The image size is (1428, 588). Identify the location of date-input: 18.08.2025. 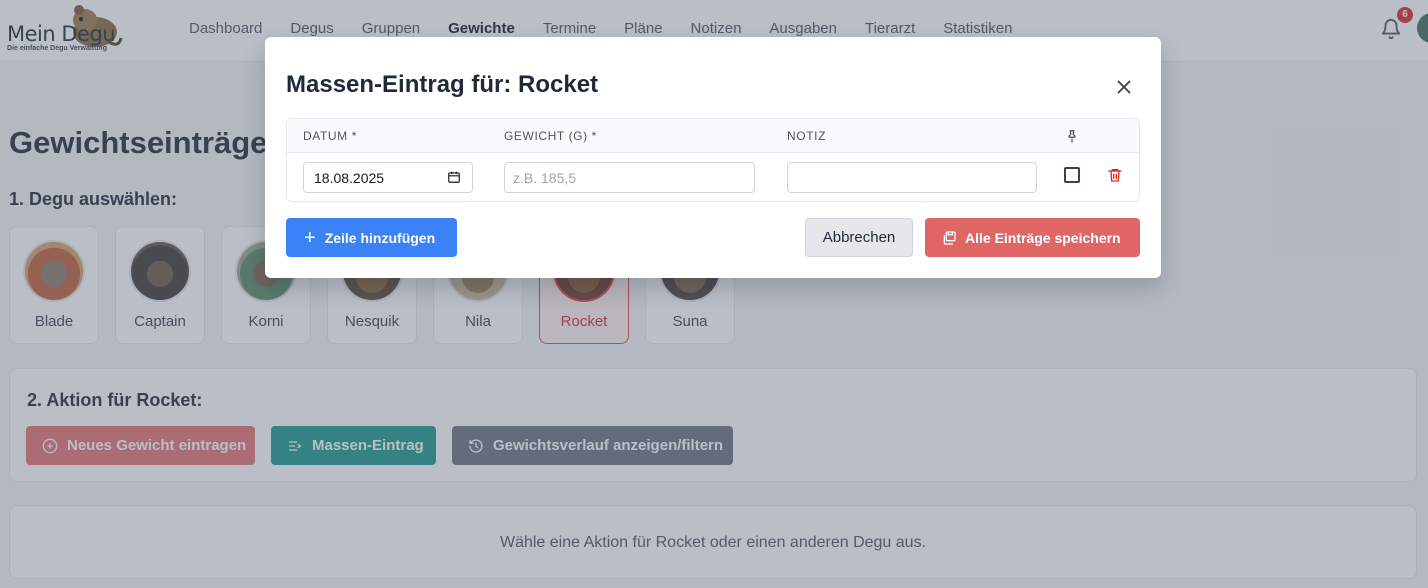
(388, 177).